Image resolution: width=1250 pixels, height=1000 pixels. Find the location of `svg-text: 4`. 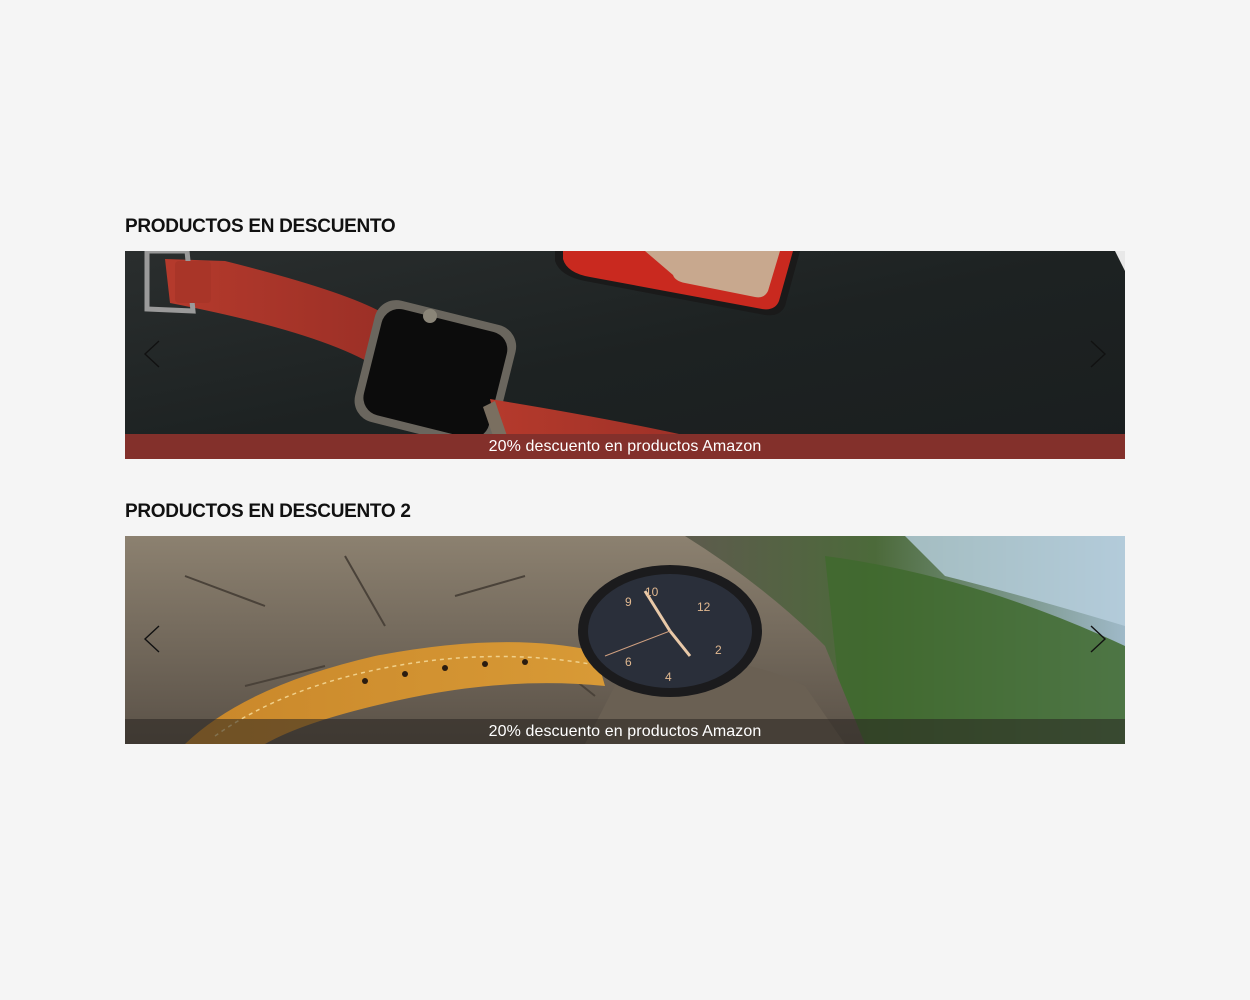

svg-text: 4 is located at coordinates (668, 677).